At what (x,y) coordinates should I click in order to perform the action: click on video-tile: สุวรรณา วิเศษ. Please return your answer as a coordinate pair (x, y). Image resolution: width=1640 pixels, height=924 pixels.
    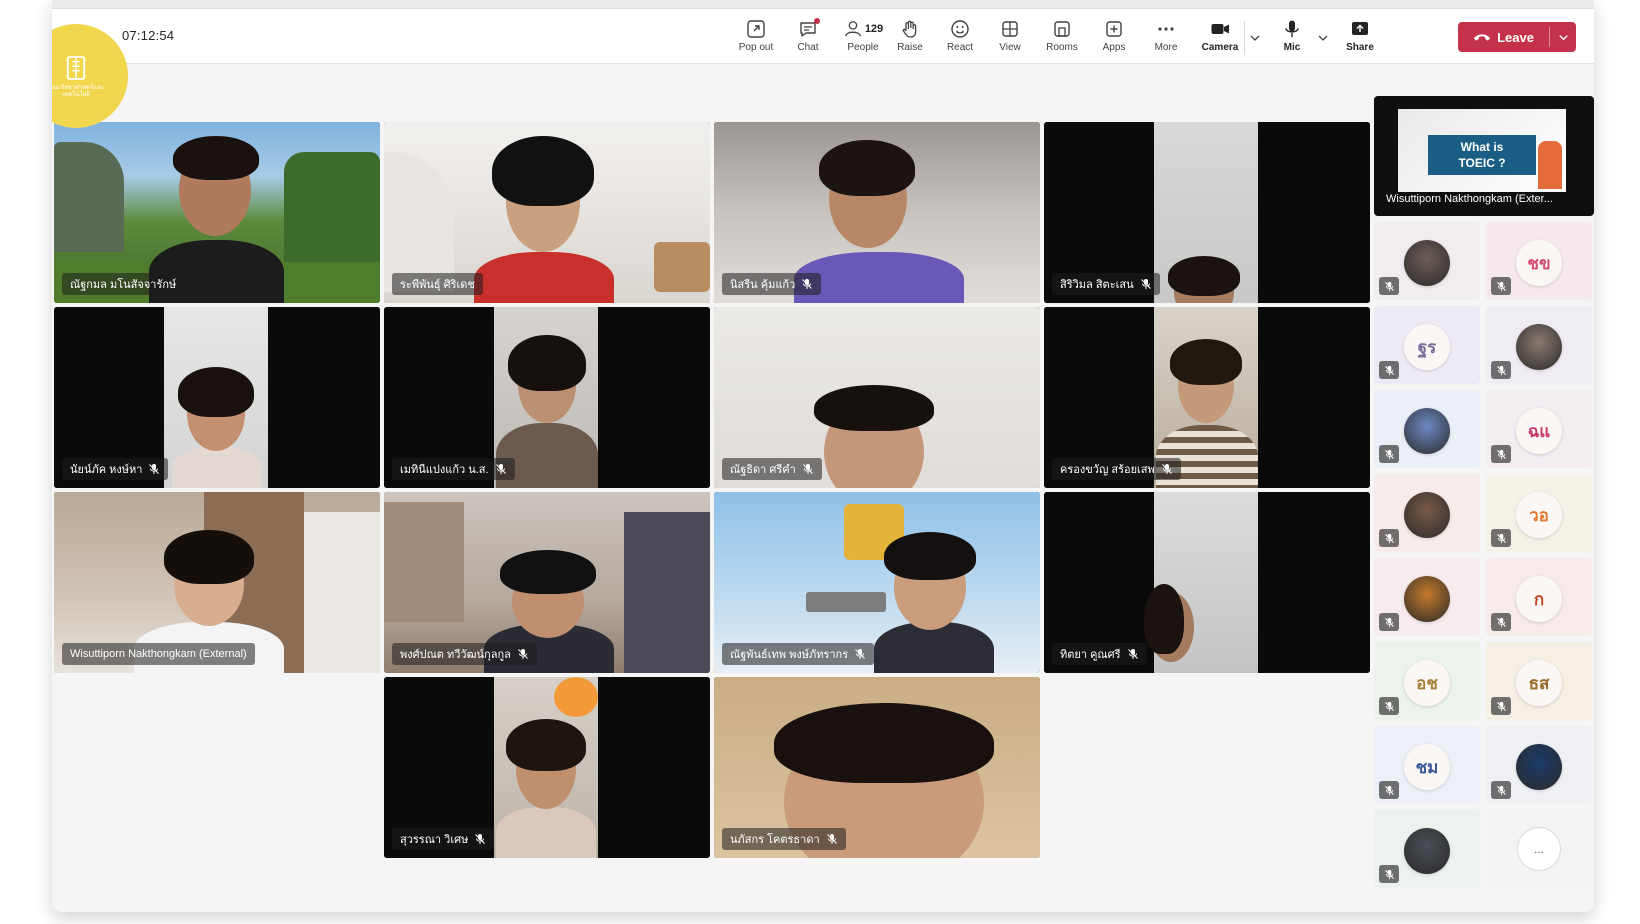
    Looking at the image, I should click on (547, 767).